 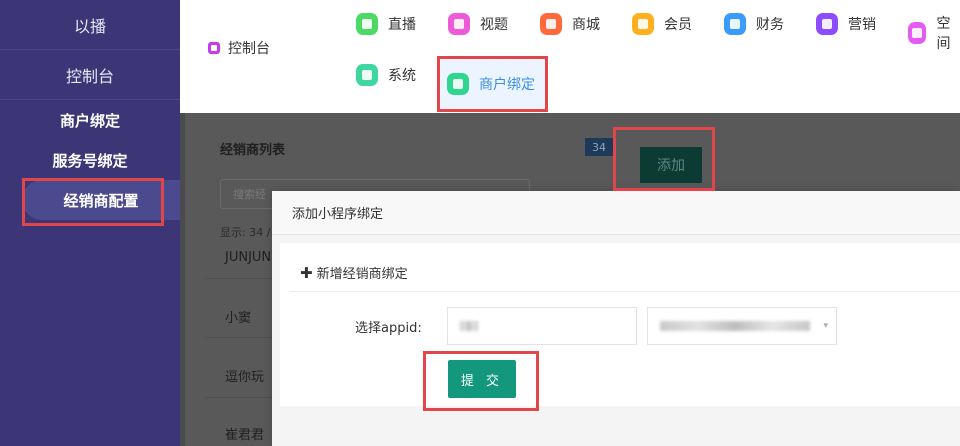 What do you see at coordinates (238, 318) in the screenshot?
I see `table-row: 小窦` at bounding box center [238, 318].